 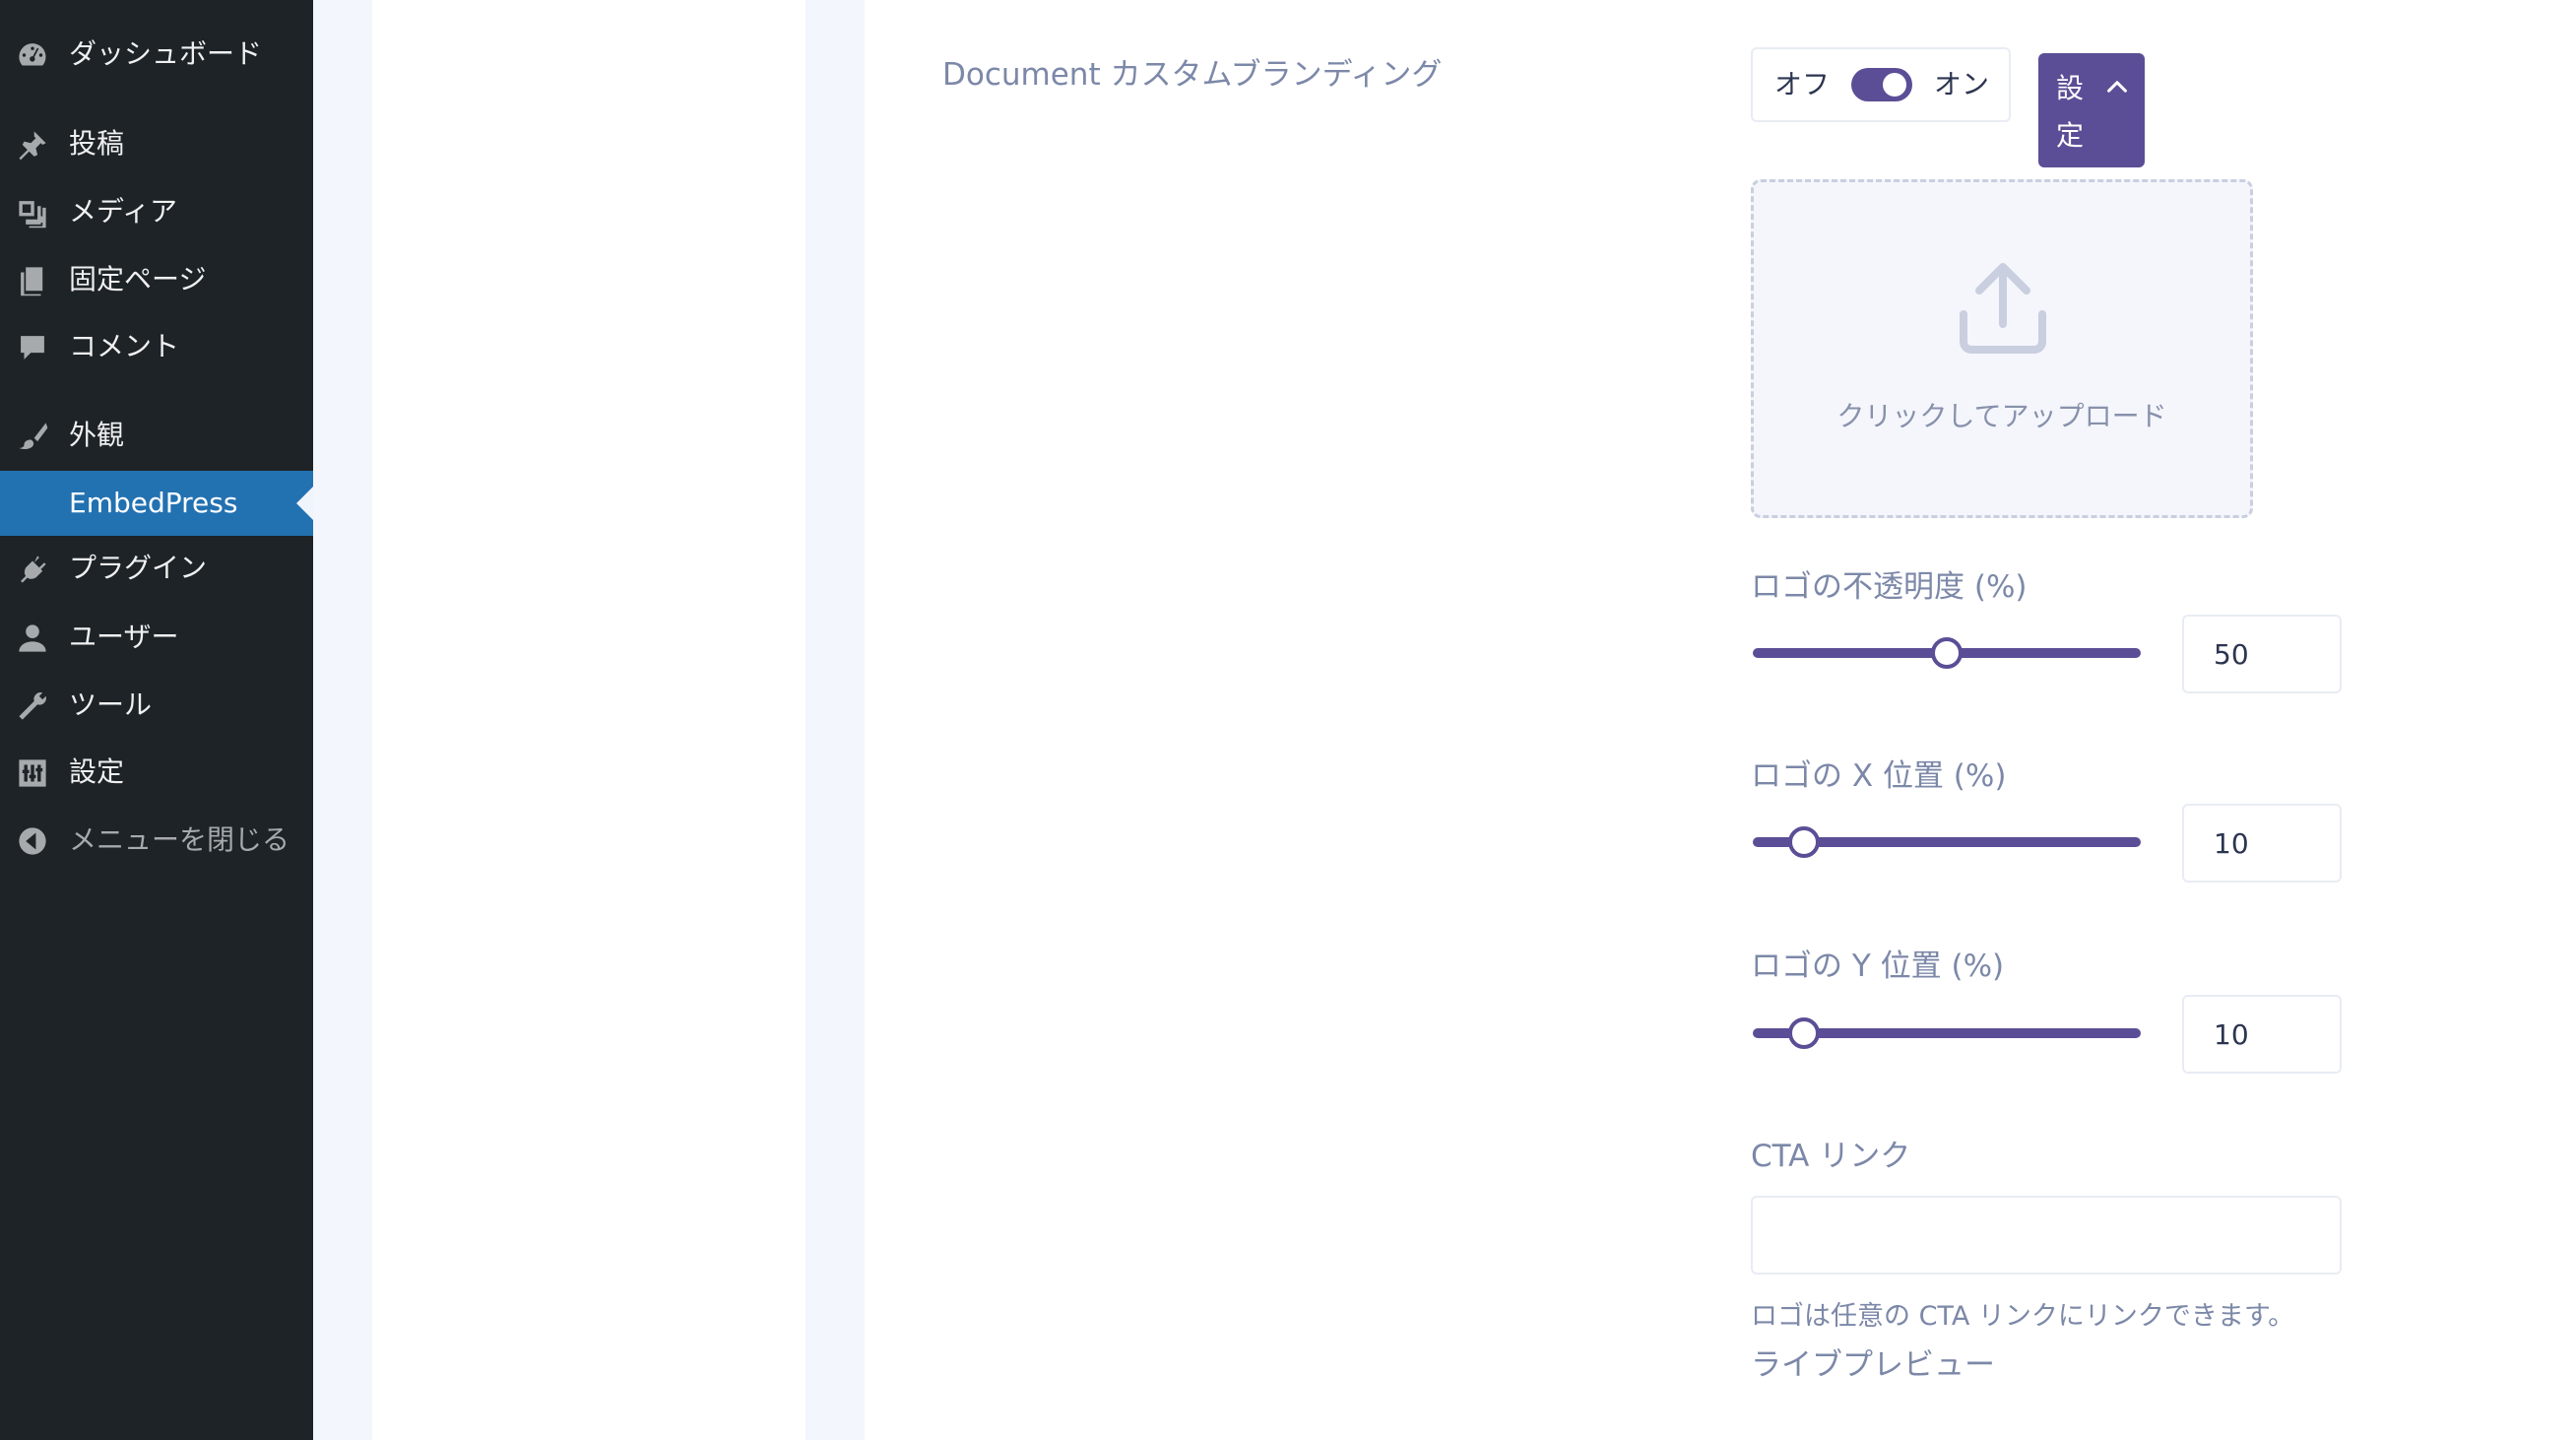 I want to click on sidebar-item-label: ツール, so click(x=111, y=704).